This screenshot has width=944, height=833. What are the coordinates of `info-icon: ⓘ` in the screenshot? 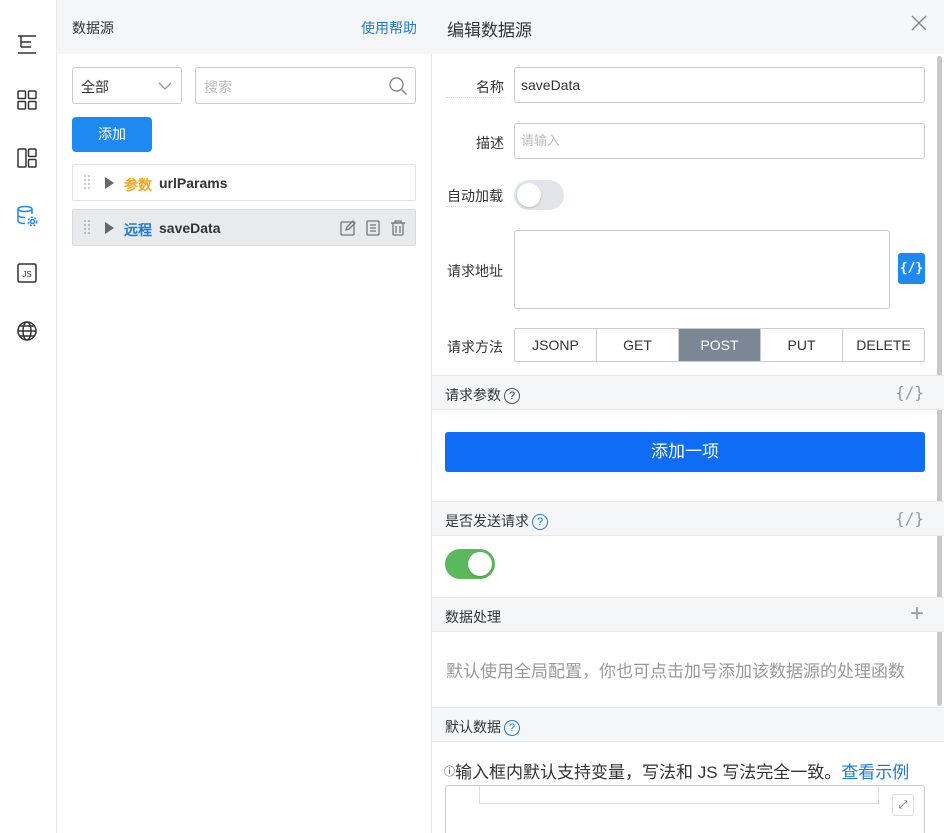 It's located at (449, 772).